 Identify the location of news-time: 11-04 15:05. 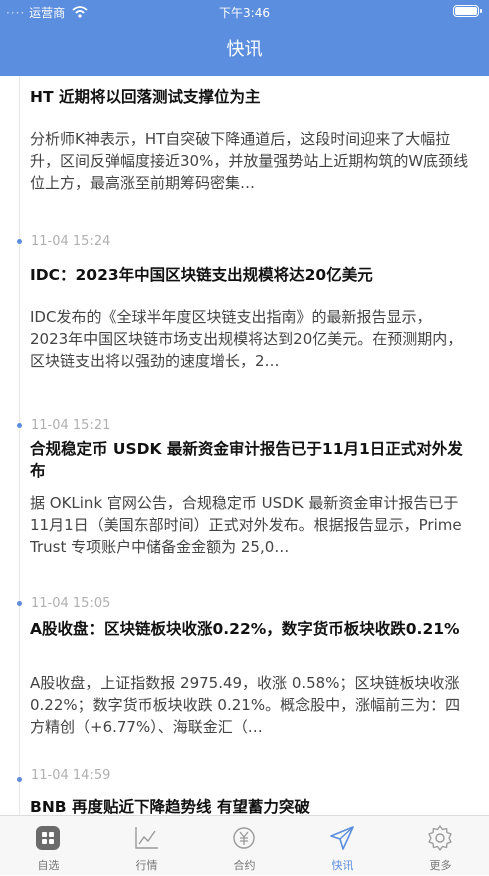
(71, 603).